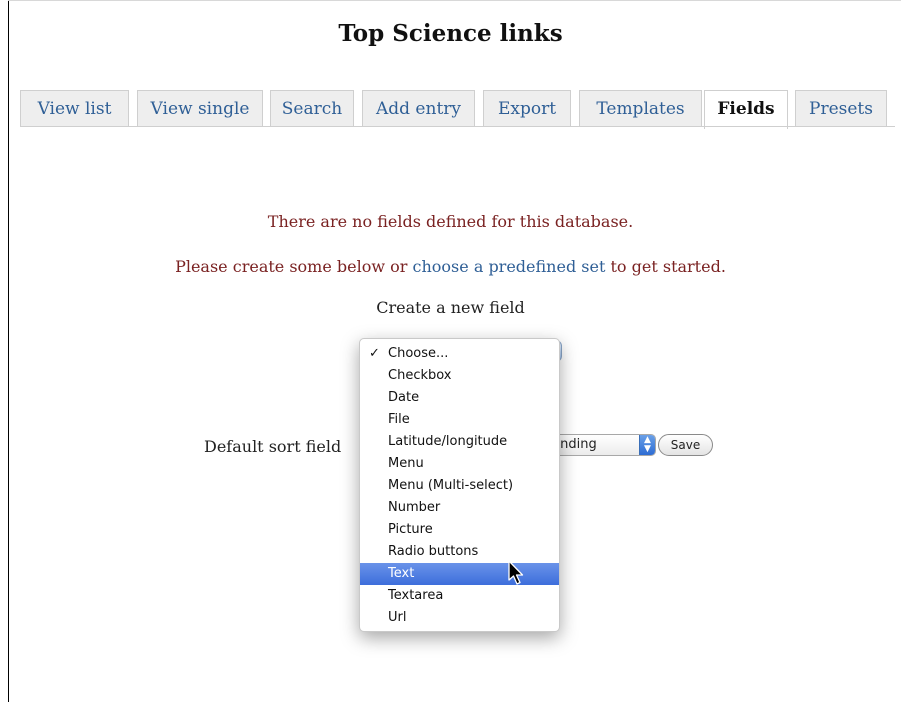 This screenshot has height=702, width=901. I want to click on create-prefix-text: Please create some below or, so click(294, 266).